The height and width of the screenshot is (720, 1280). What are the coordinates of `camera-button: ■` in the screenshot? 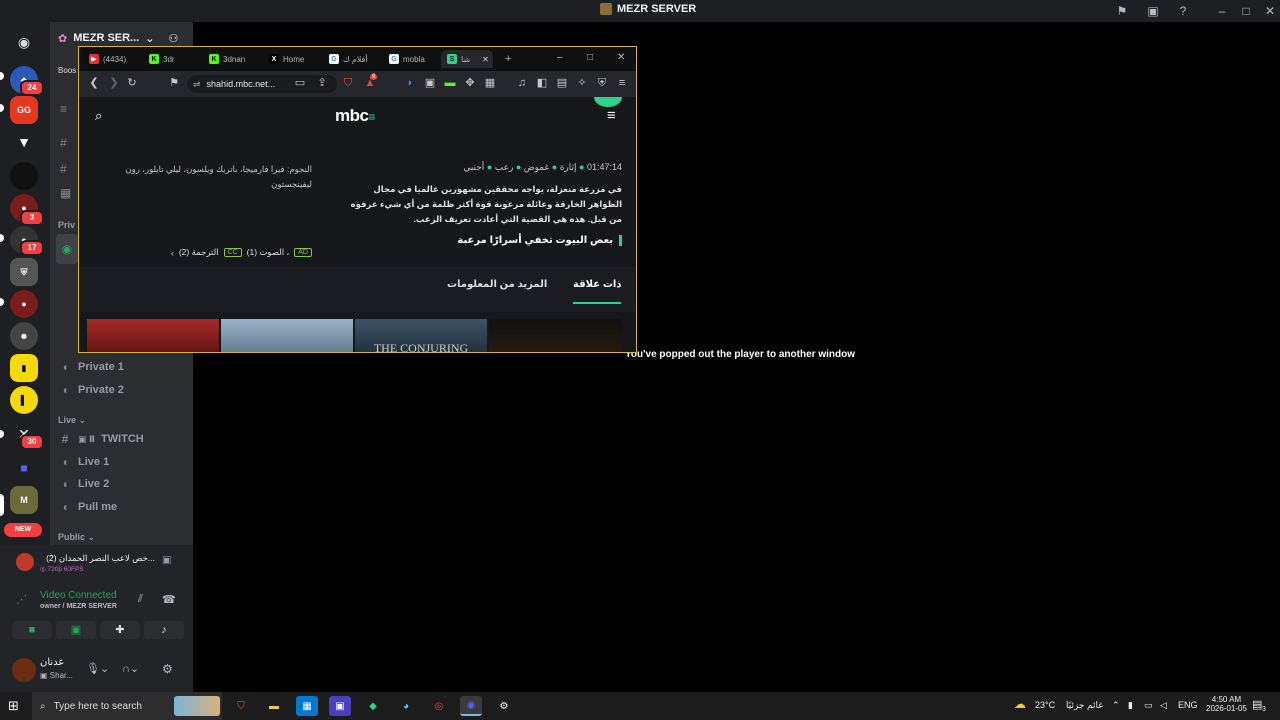 It's located at (32, 630).